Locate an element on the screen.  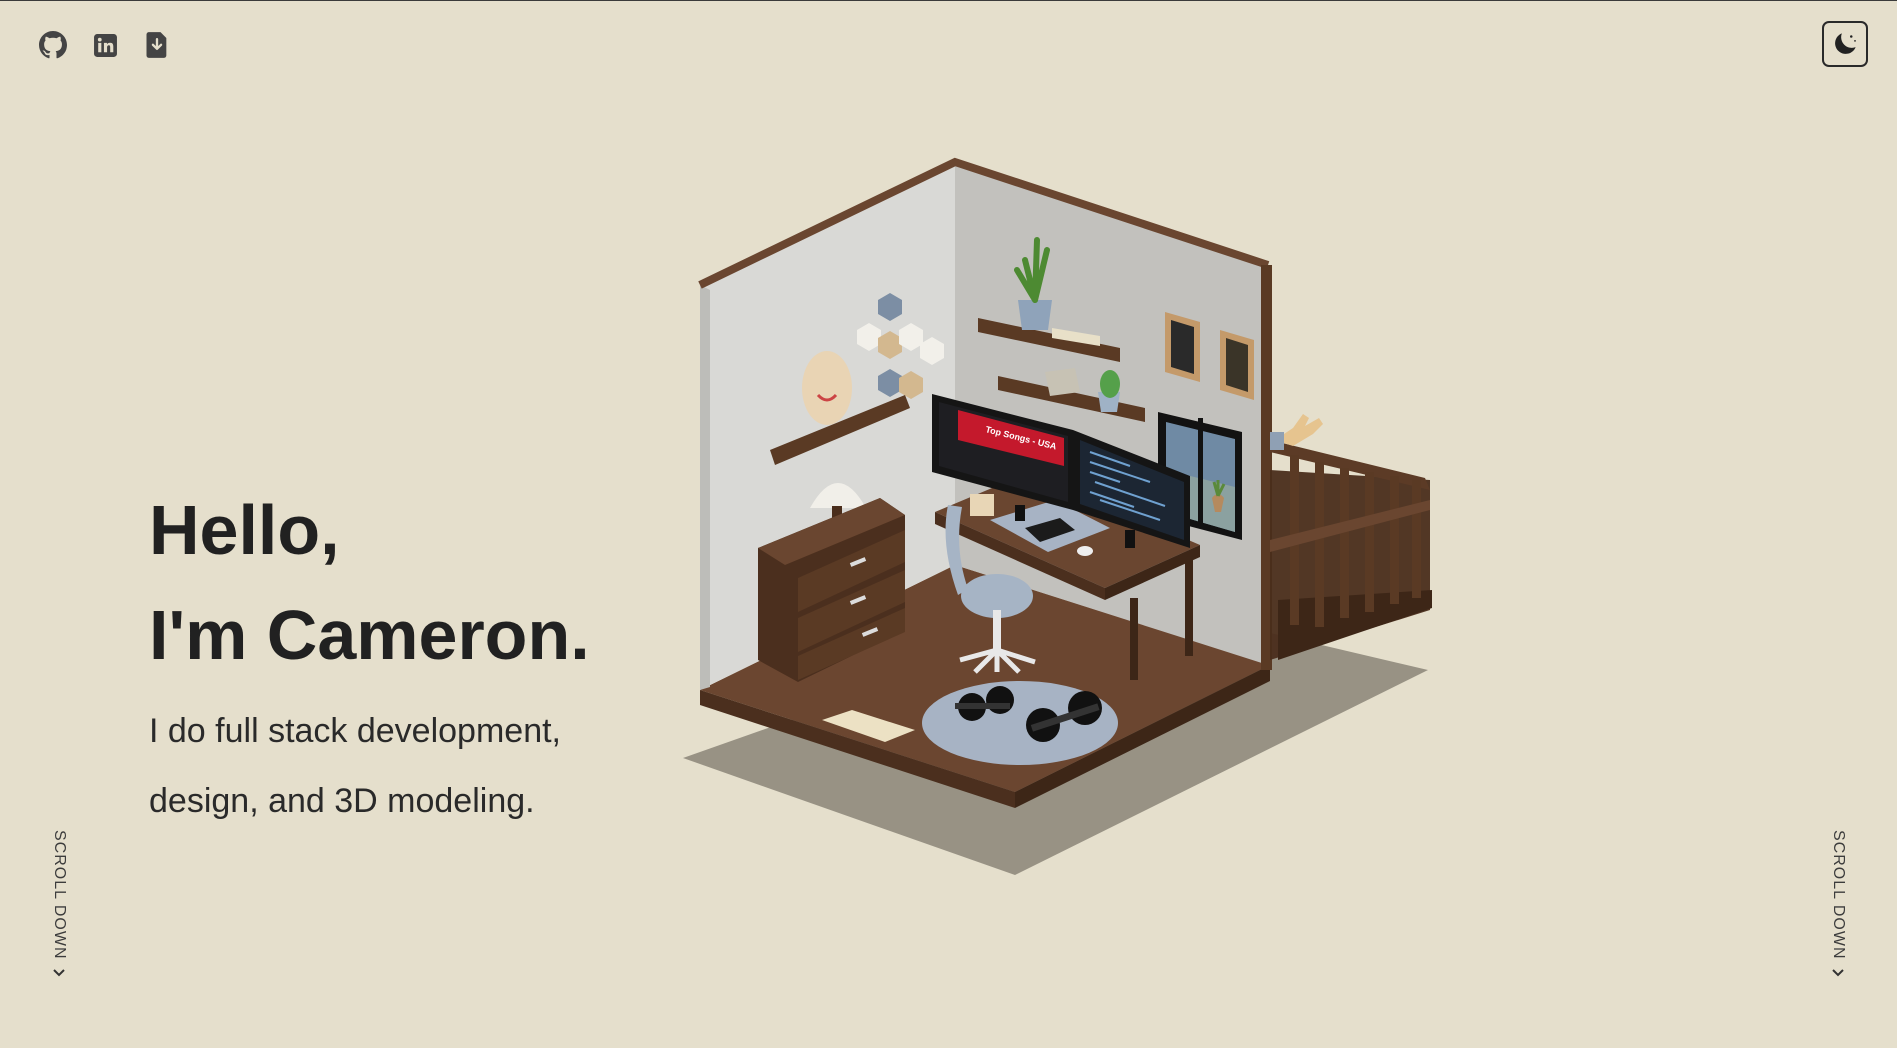
scroll-down-left: SCROLL DOWN is located at coordinates (59, 904).